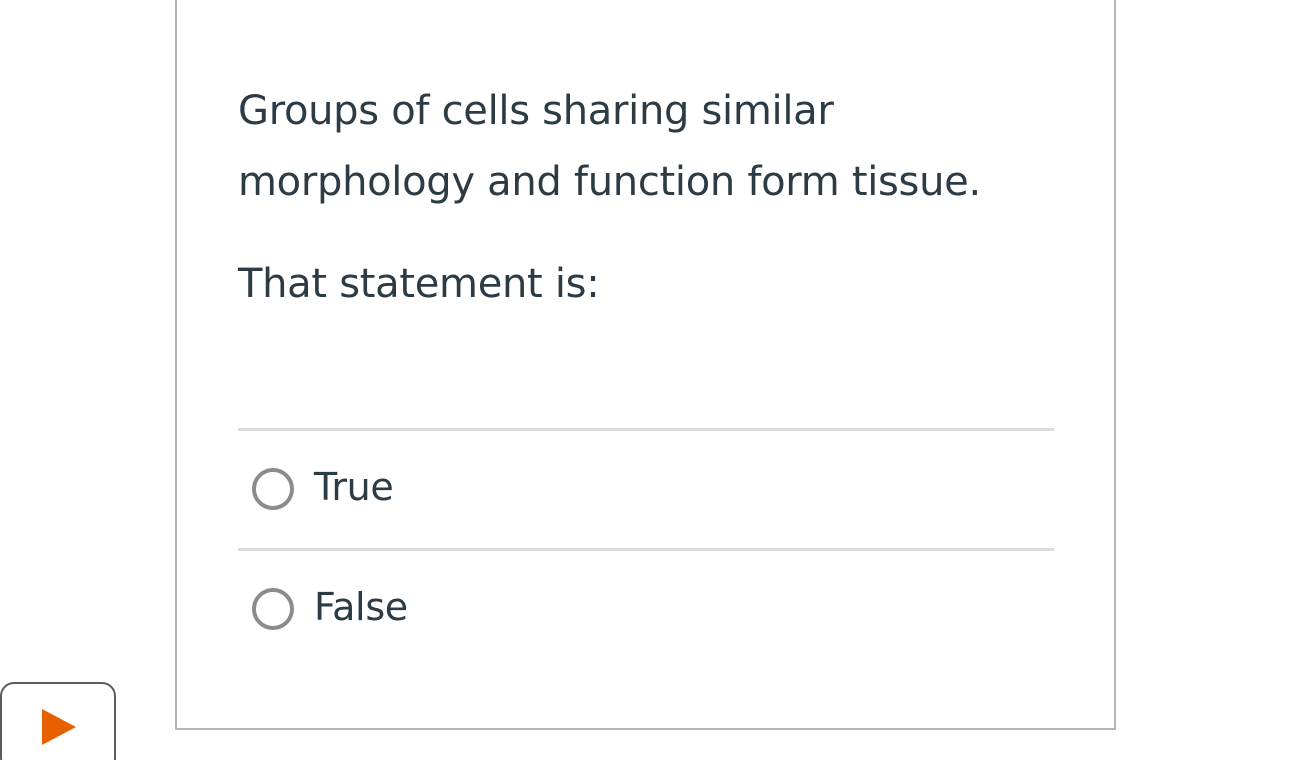  What do you see at coordinates (273, 609) in the screenshot?
I see `radio-false` at bounding box center [273, 609].